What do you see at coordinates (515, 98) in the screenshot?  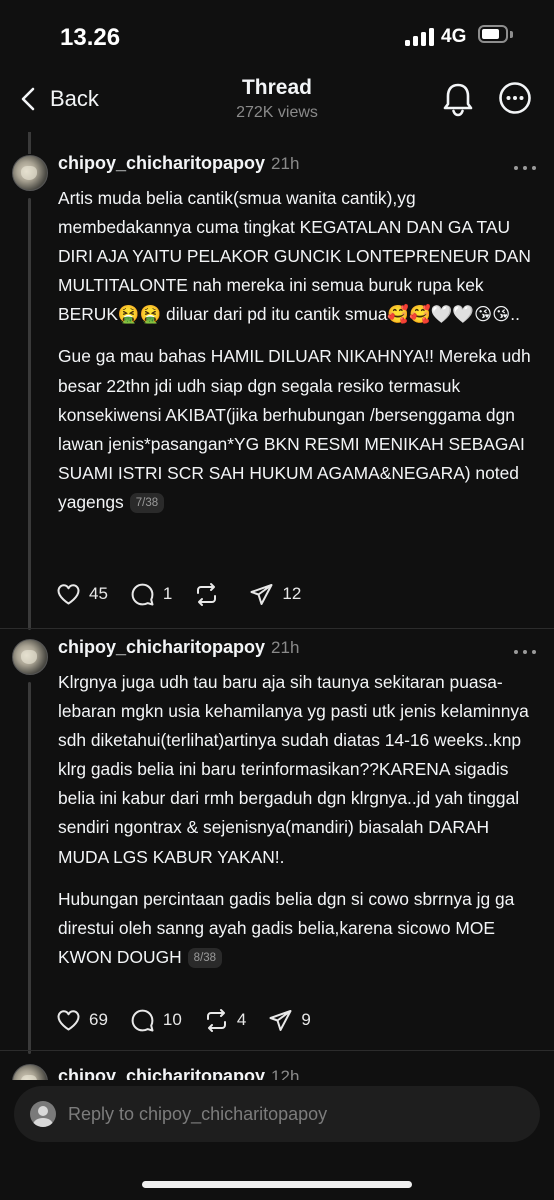 I see `more-options-icon` at bounding box center [515, 98].